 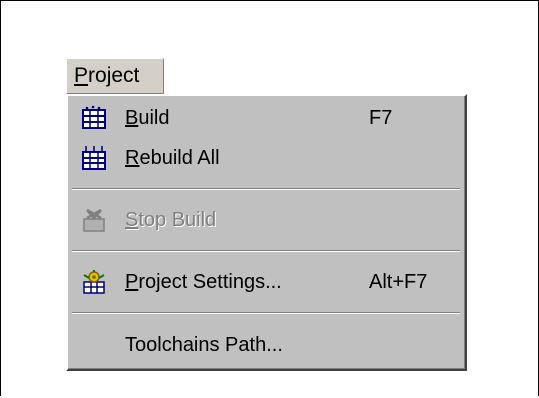 I want to click on build-icon, so click(x=94, y=117).